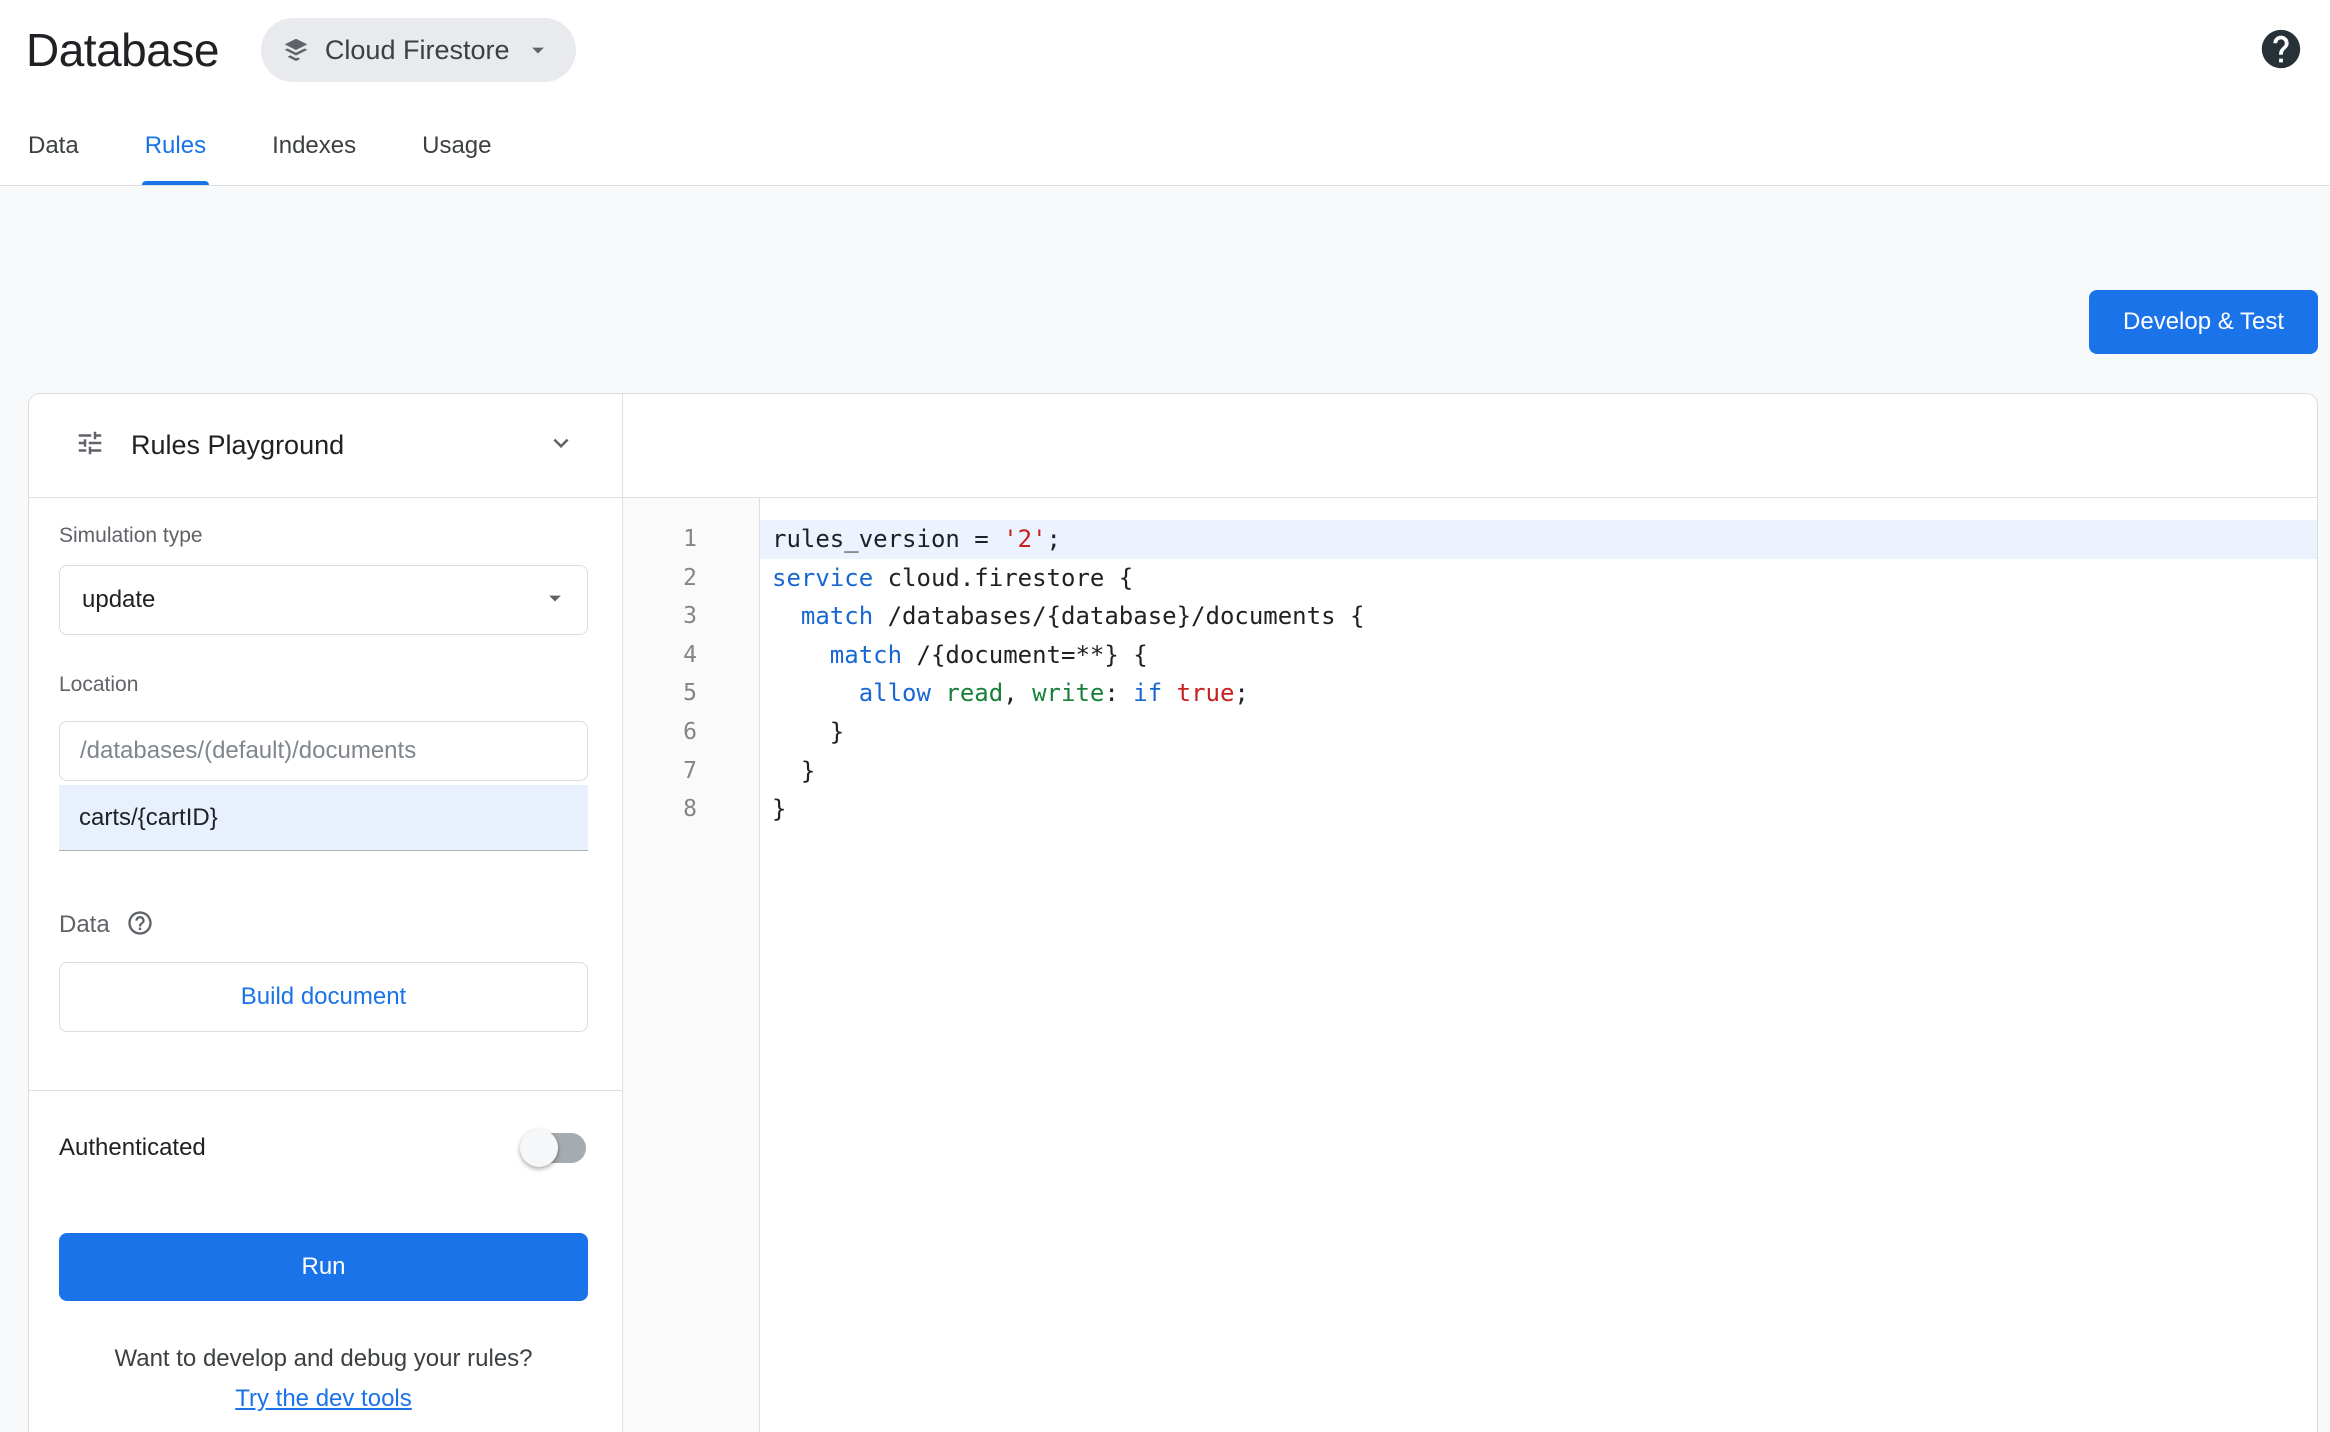  I want to click on toggle-thumb, so click(539, 1148).